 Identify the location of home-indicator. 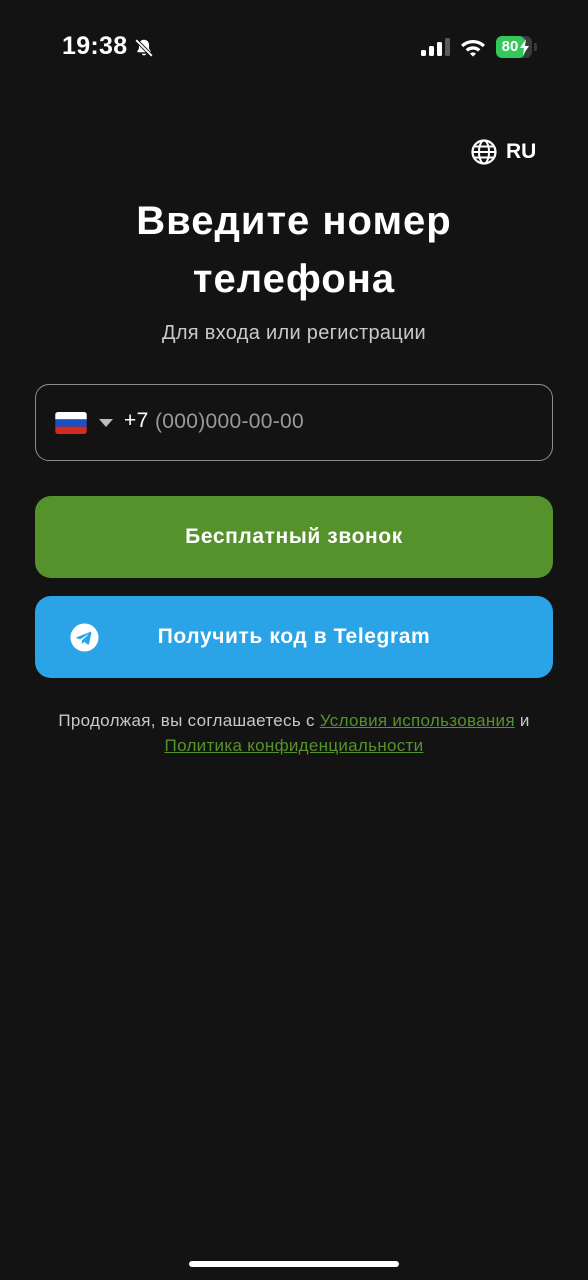
(294, 1264).